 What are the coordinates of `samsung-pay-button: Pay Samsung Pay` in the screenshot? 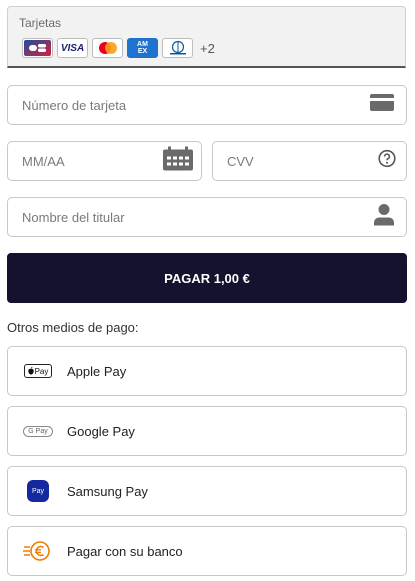 It's located at (207, 491).